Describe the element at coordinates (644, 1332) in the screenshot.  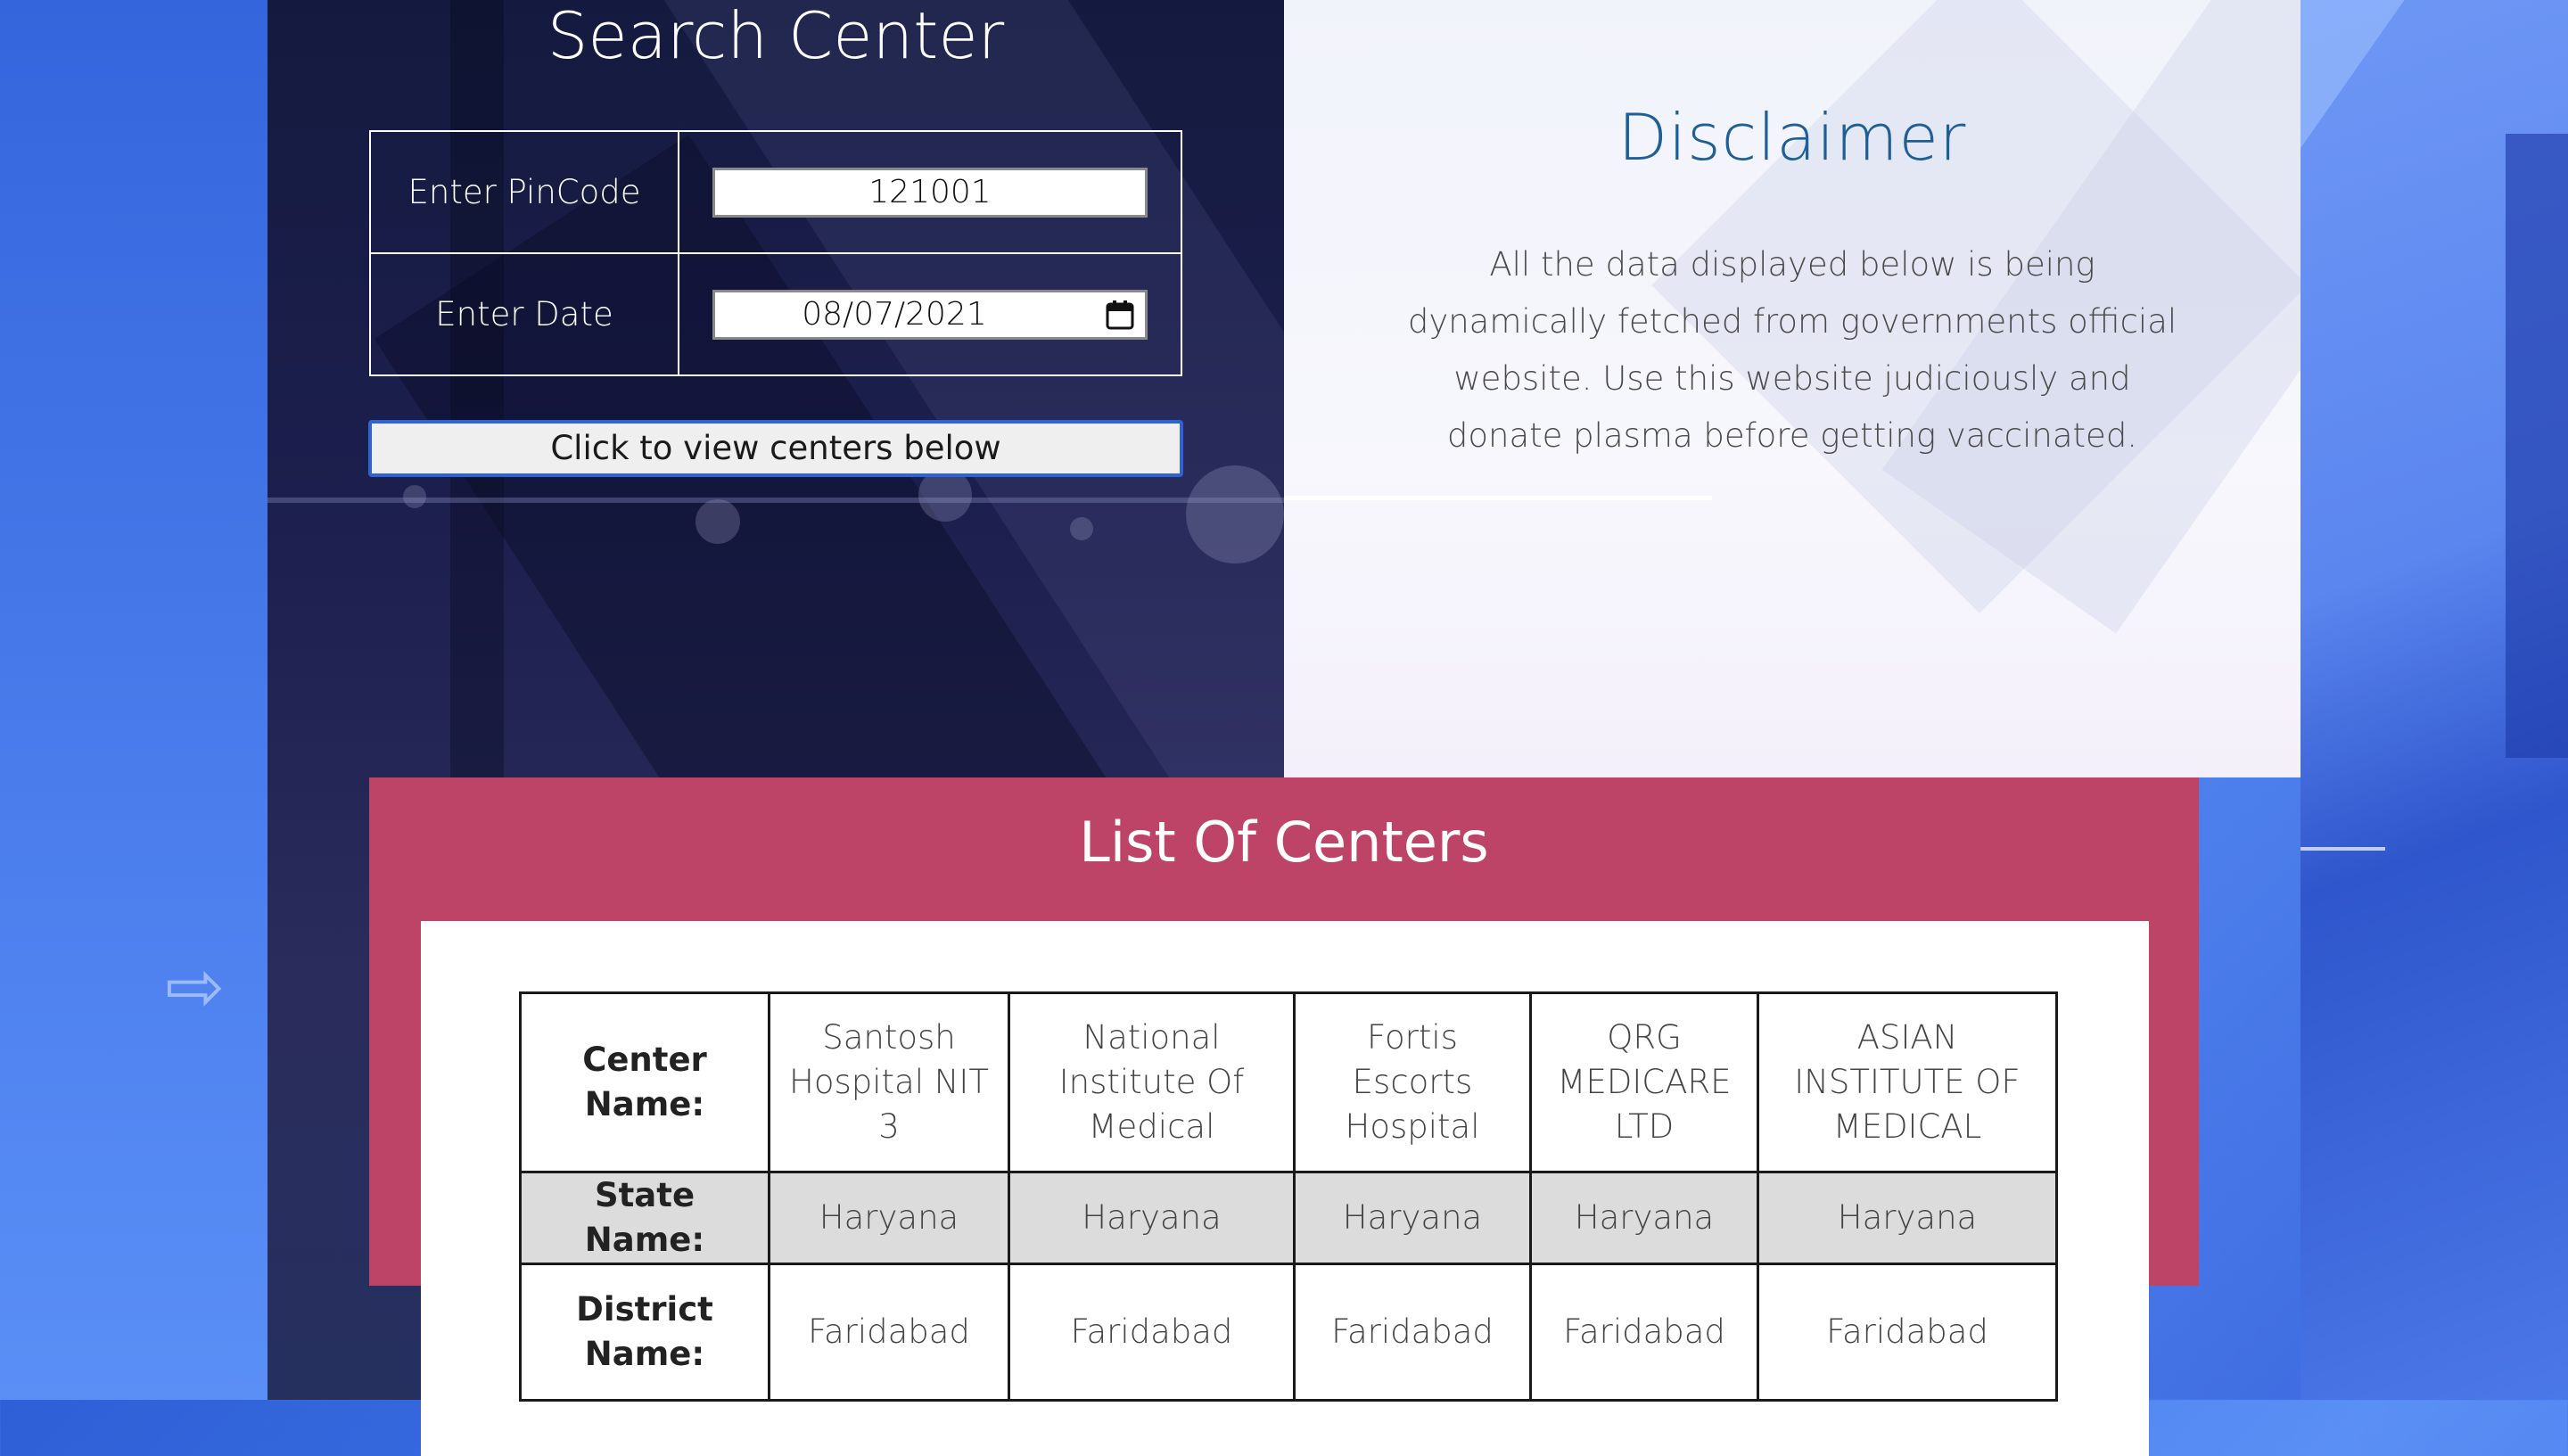
I see `district-name-header: District Name:` at that location.